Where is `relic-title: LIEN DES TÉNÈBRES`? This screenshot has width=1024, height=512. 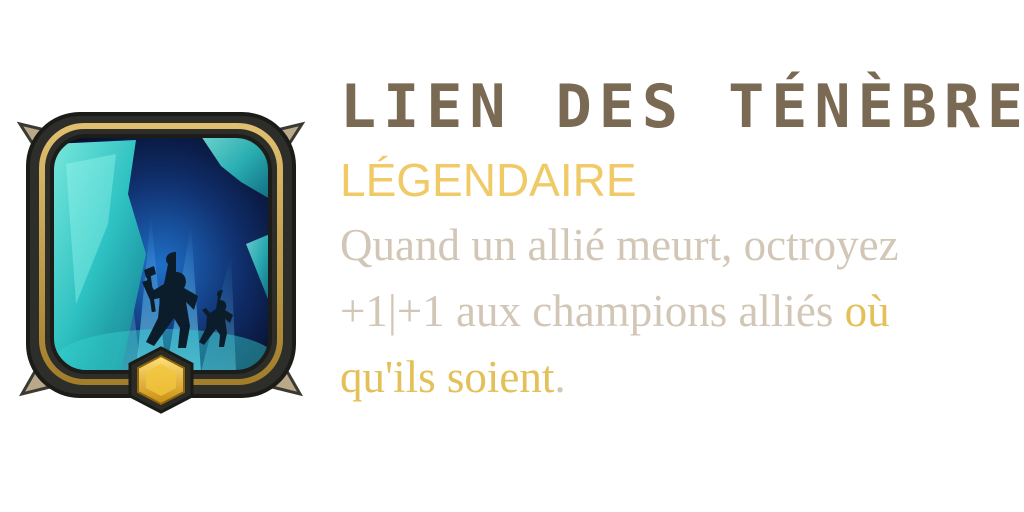
relic-title: LIEN DES TÉNÈBRES is located at coordinates (682, 107).